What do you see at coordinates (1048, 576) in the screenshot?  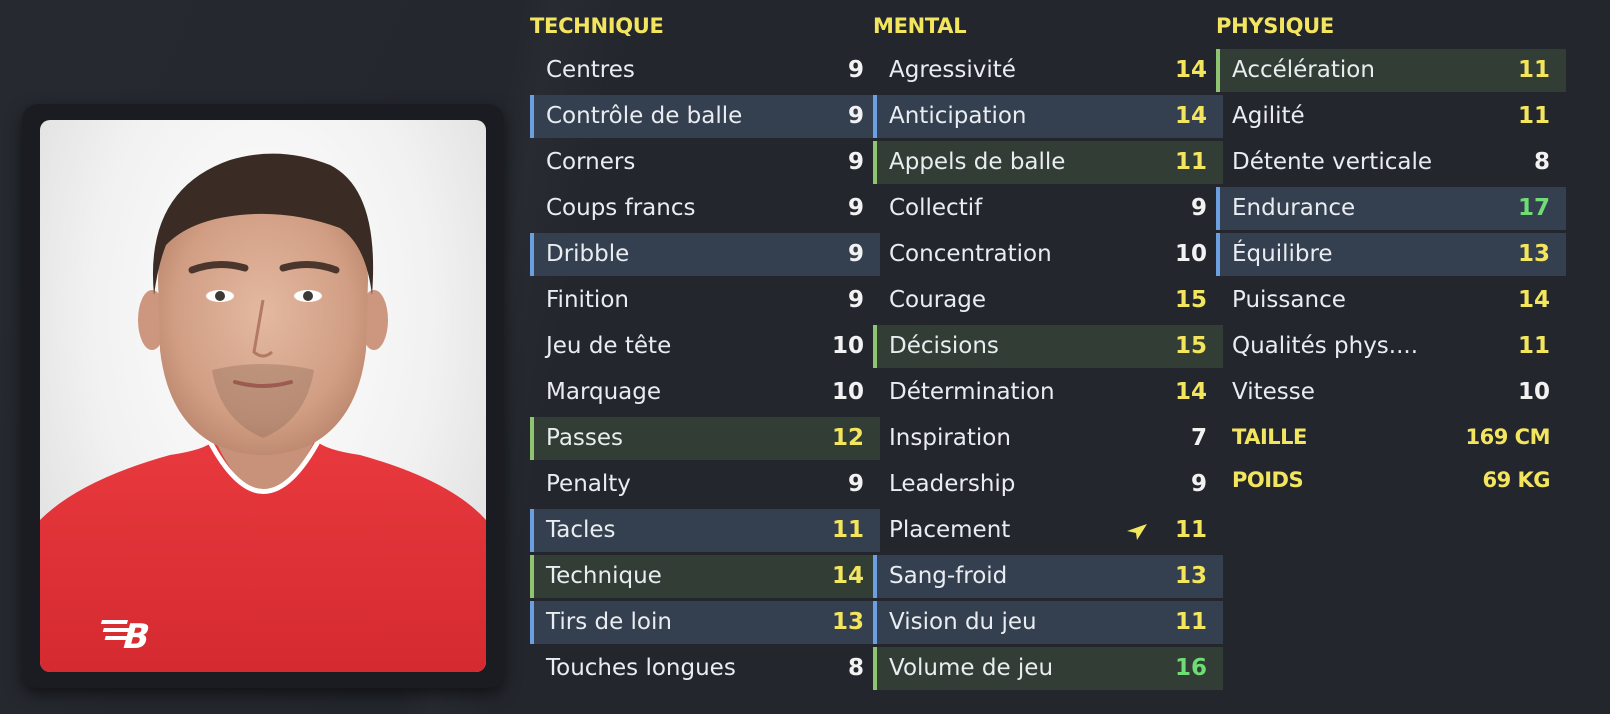 I see `attribute-row: Sang-froid 13` at bounding box center [1048, 576].